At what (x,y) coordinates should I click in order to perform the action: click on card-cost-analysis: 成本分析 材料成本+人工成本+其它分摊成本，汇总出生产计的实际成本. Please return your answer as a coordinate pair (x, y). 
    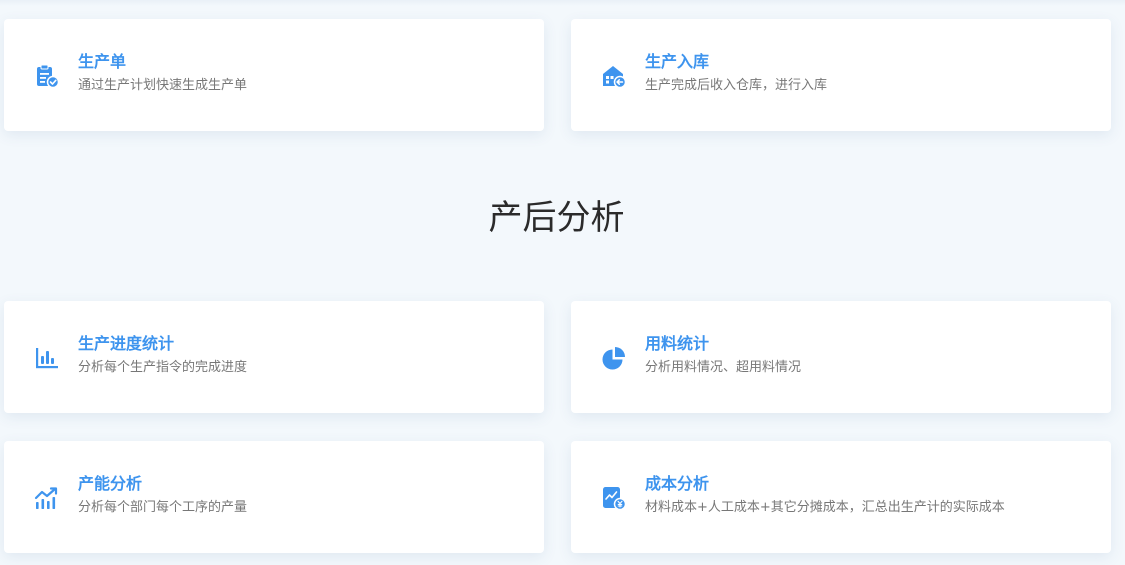
    Looking at the image, I should click on (841, 497).